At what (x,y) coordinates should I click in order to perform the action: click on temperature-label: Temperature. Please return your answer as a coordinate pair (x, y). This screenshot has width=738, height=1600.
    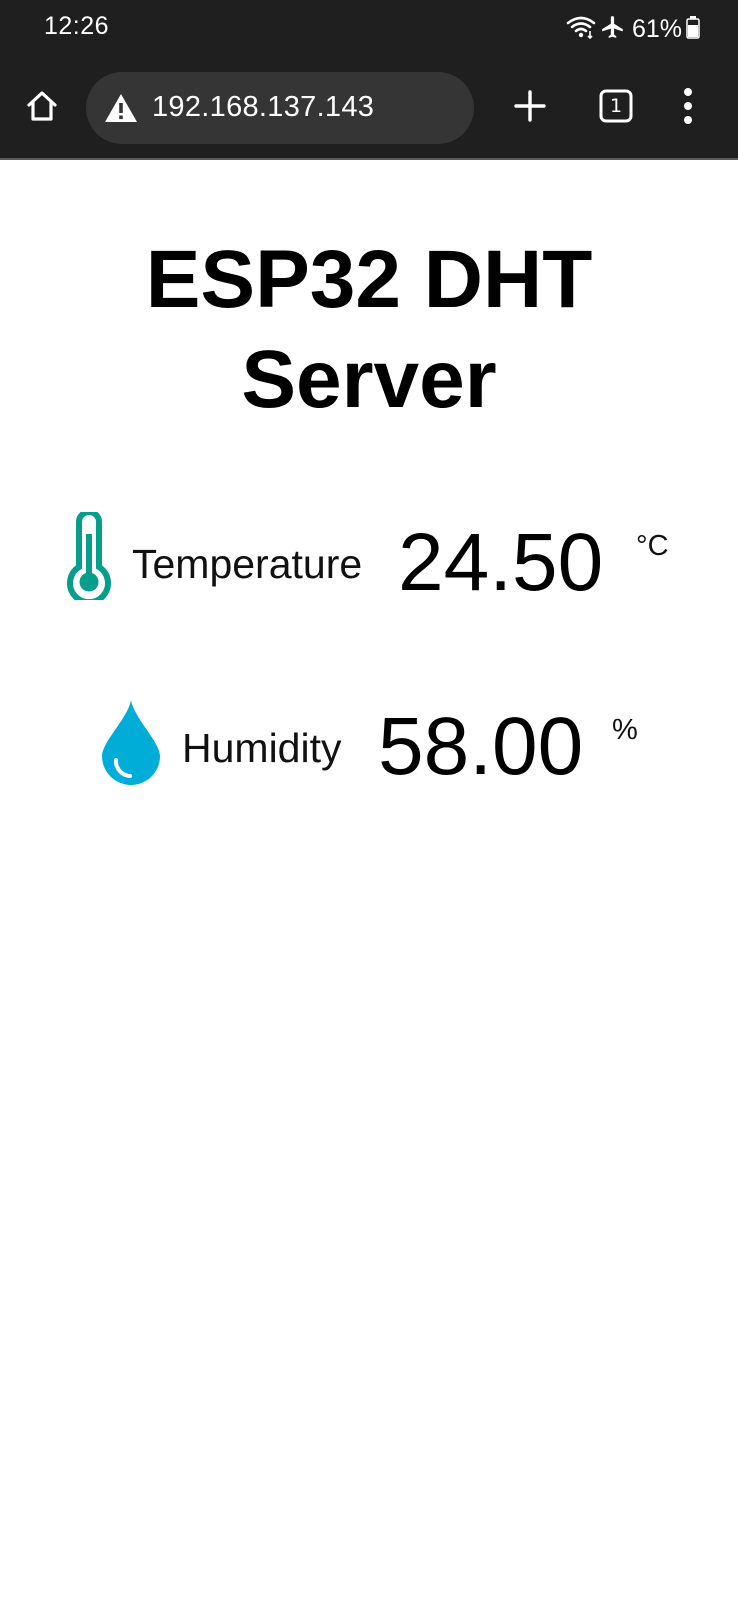
    Looking at the image, I should click on (247, 564).